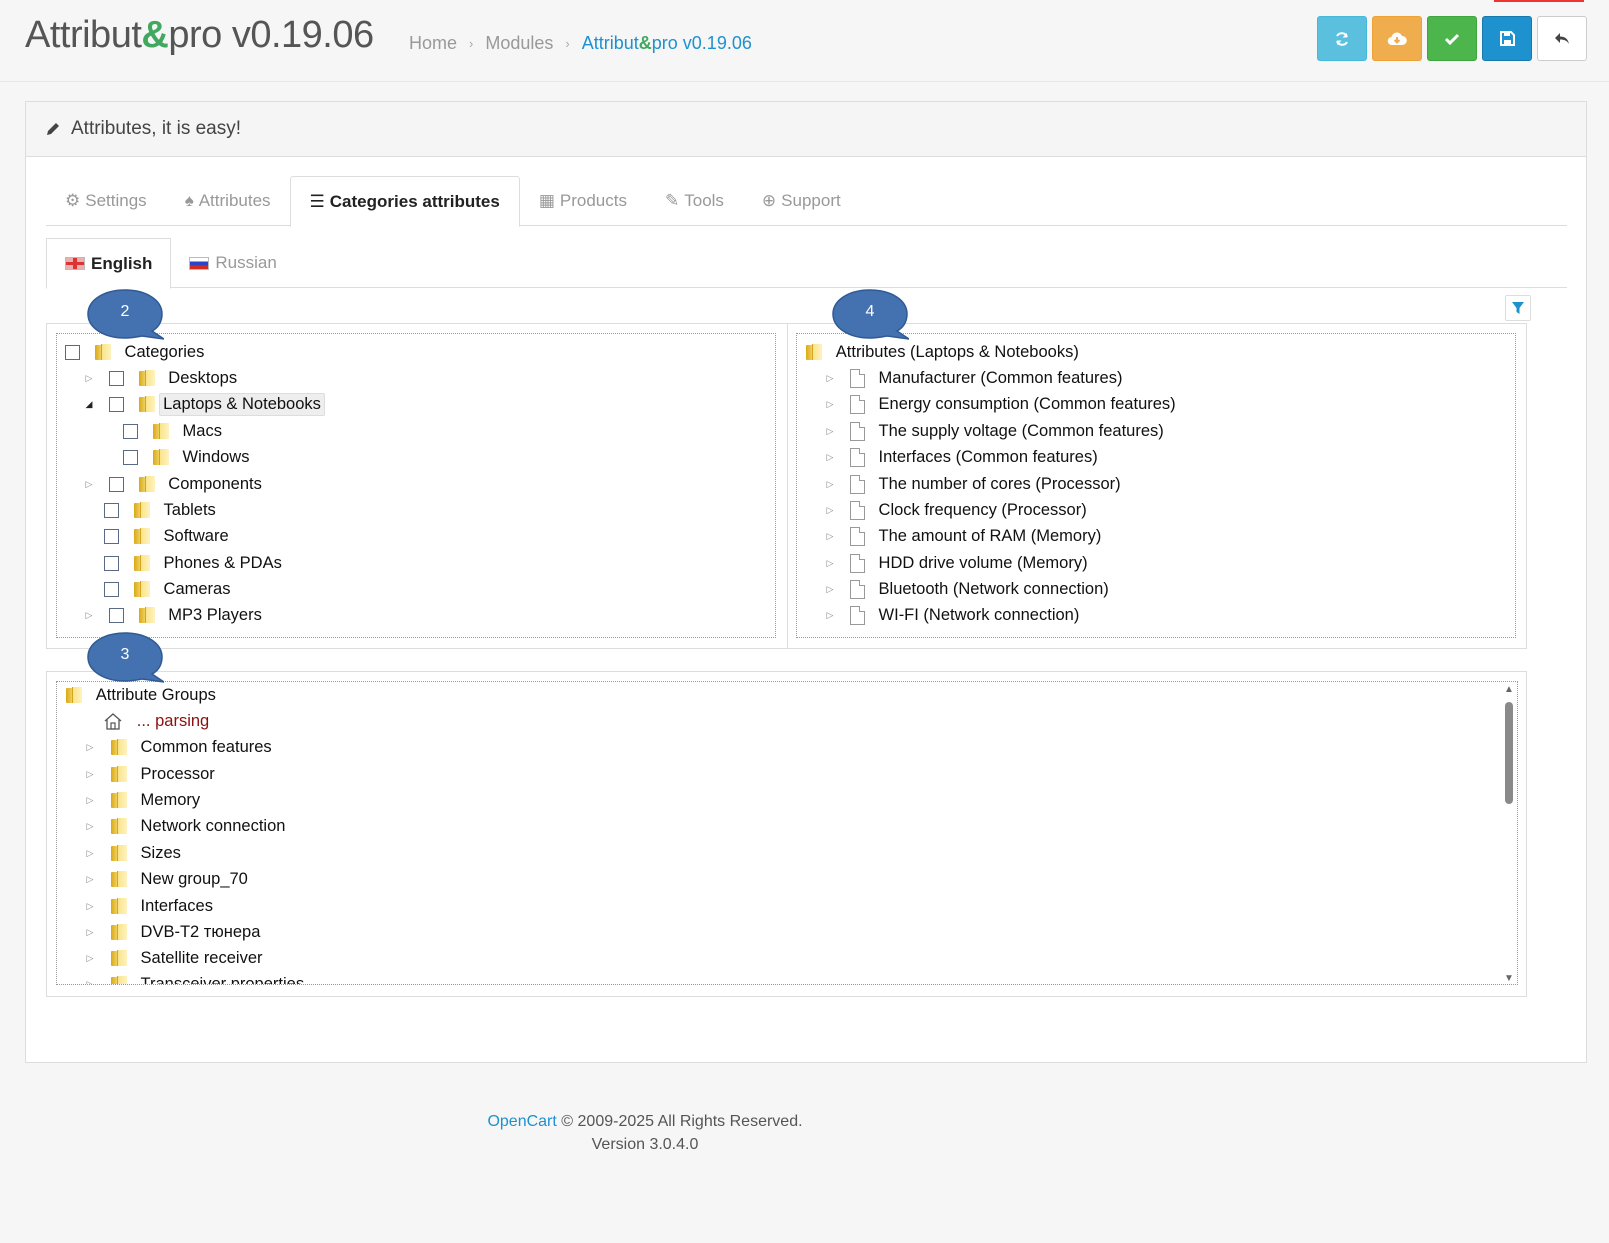 This screenshot has width=1609, height=1243. I want to click on tree-node: Cameras, so click(167, 589).